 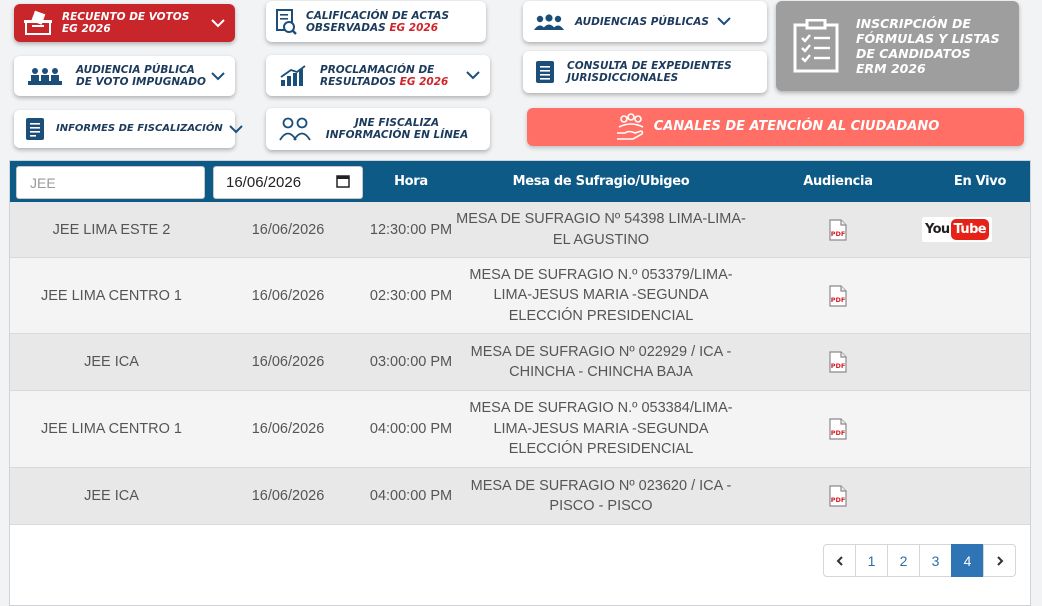 I want to click on audiencia-impugnado-line2: DE VOTO IMPUGNADO, so click(x=141, y=82).